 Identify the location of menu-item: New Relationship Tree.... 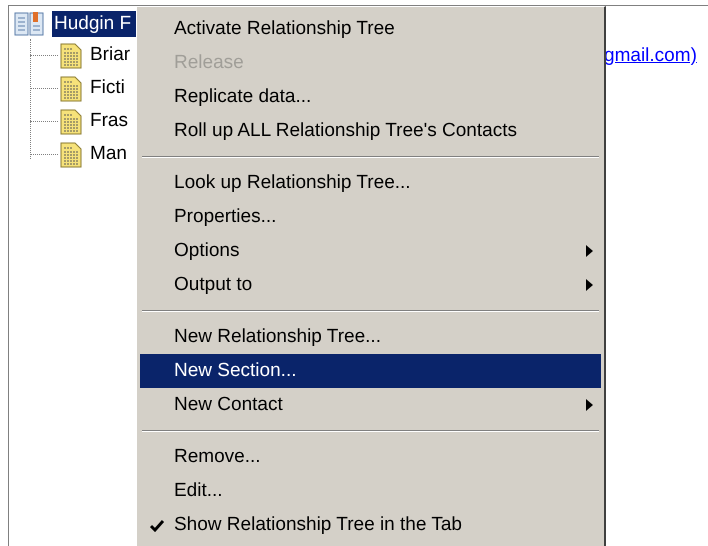
(370, 337).